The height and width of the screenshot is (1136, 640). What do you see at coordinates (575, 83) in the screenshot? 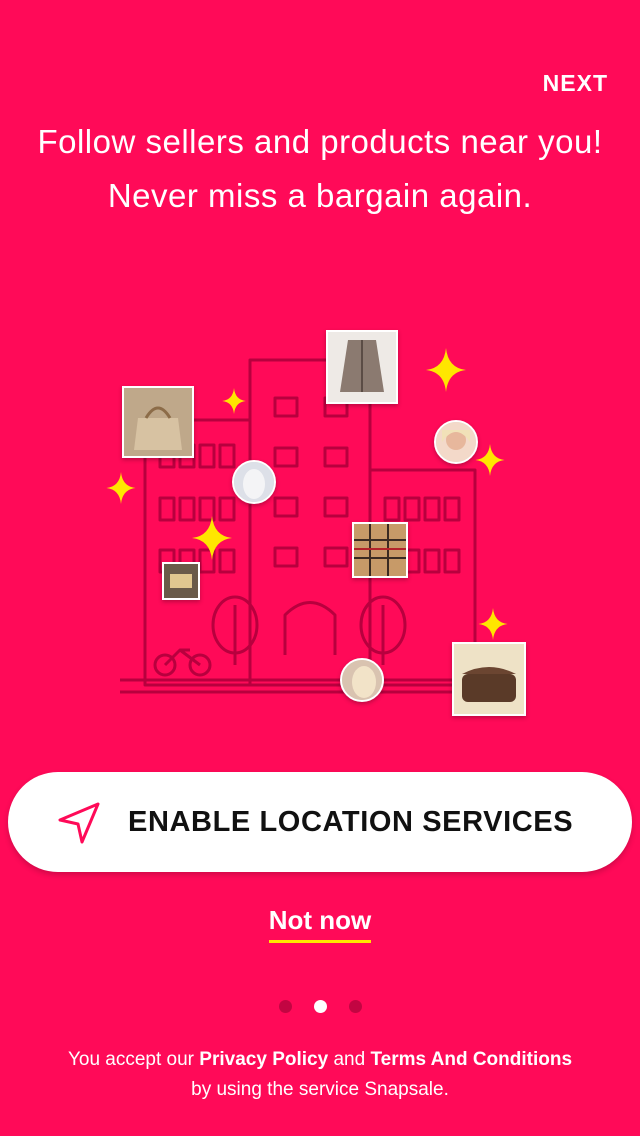
I see `next-button: NEXT` at bounding box center [575, 83].